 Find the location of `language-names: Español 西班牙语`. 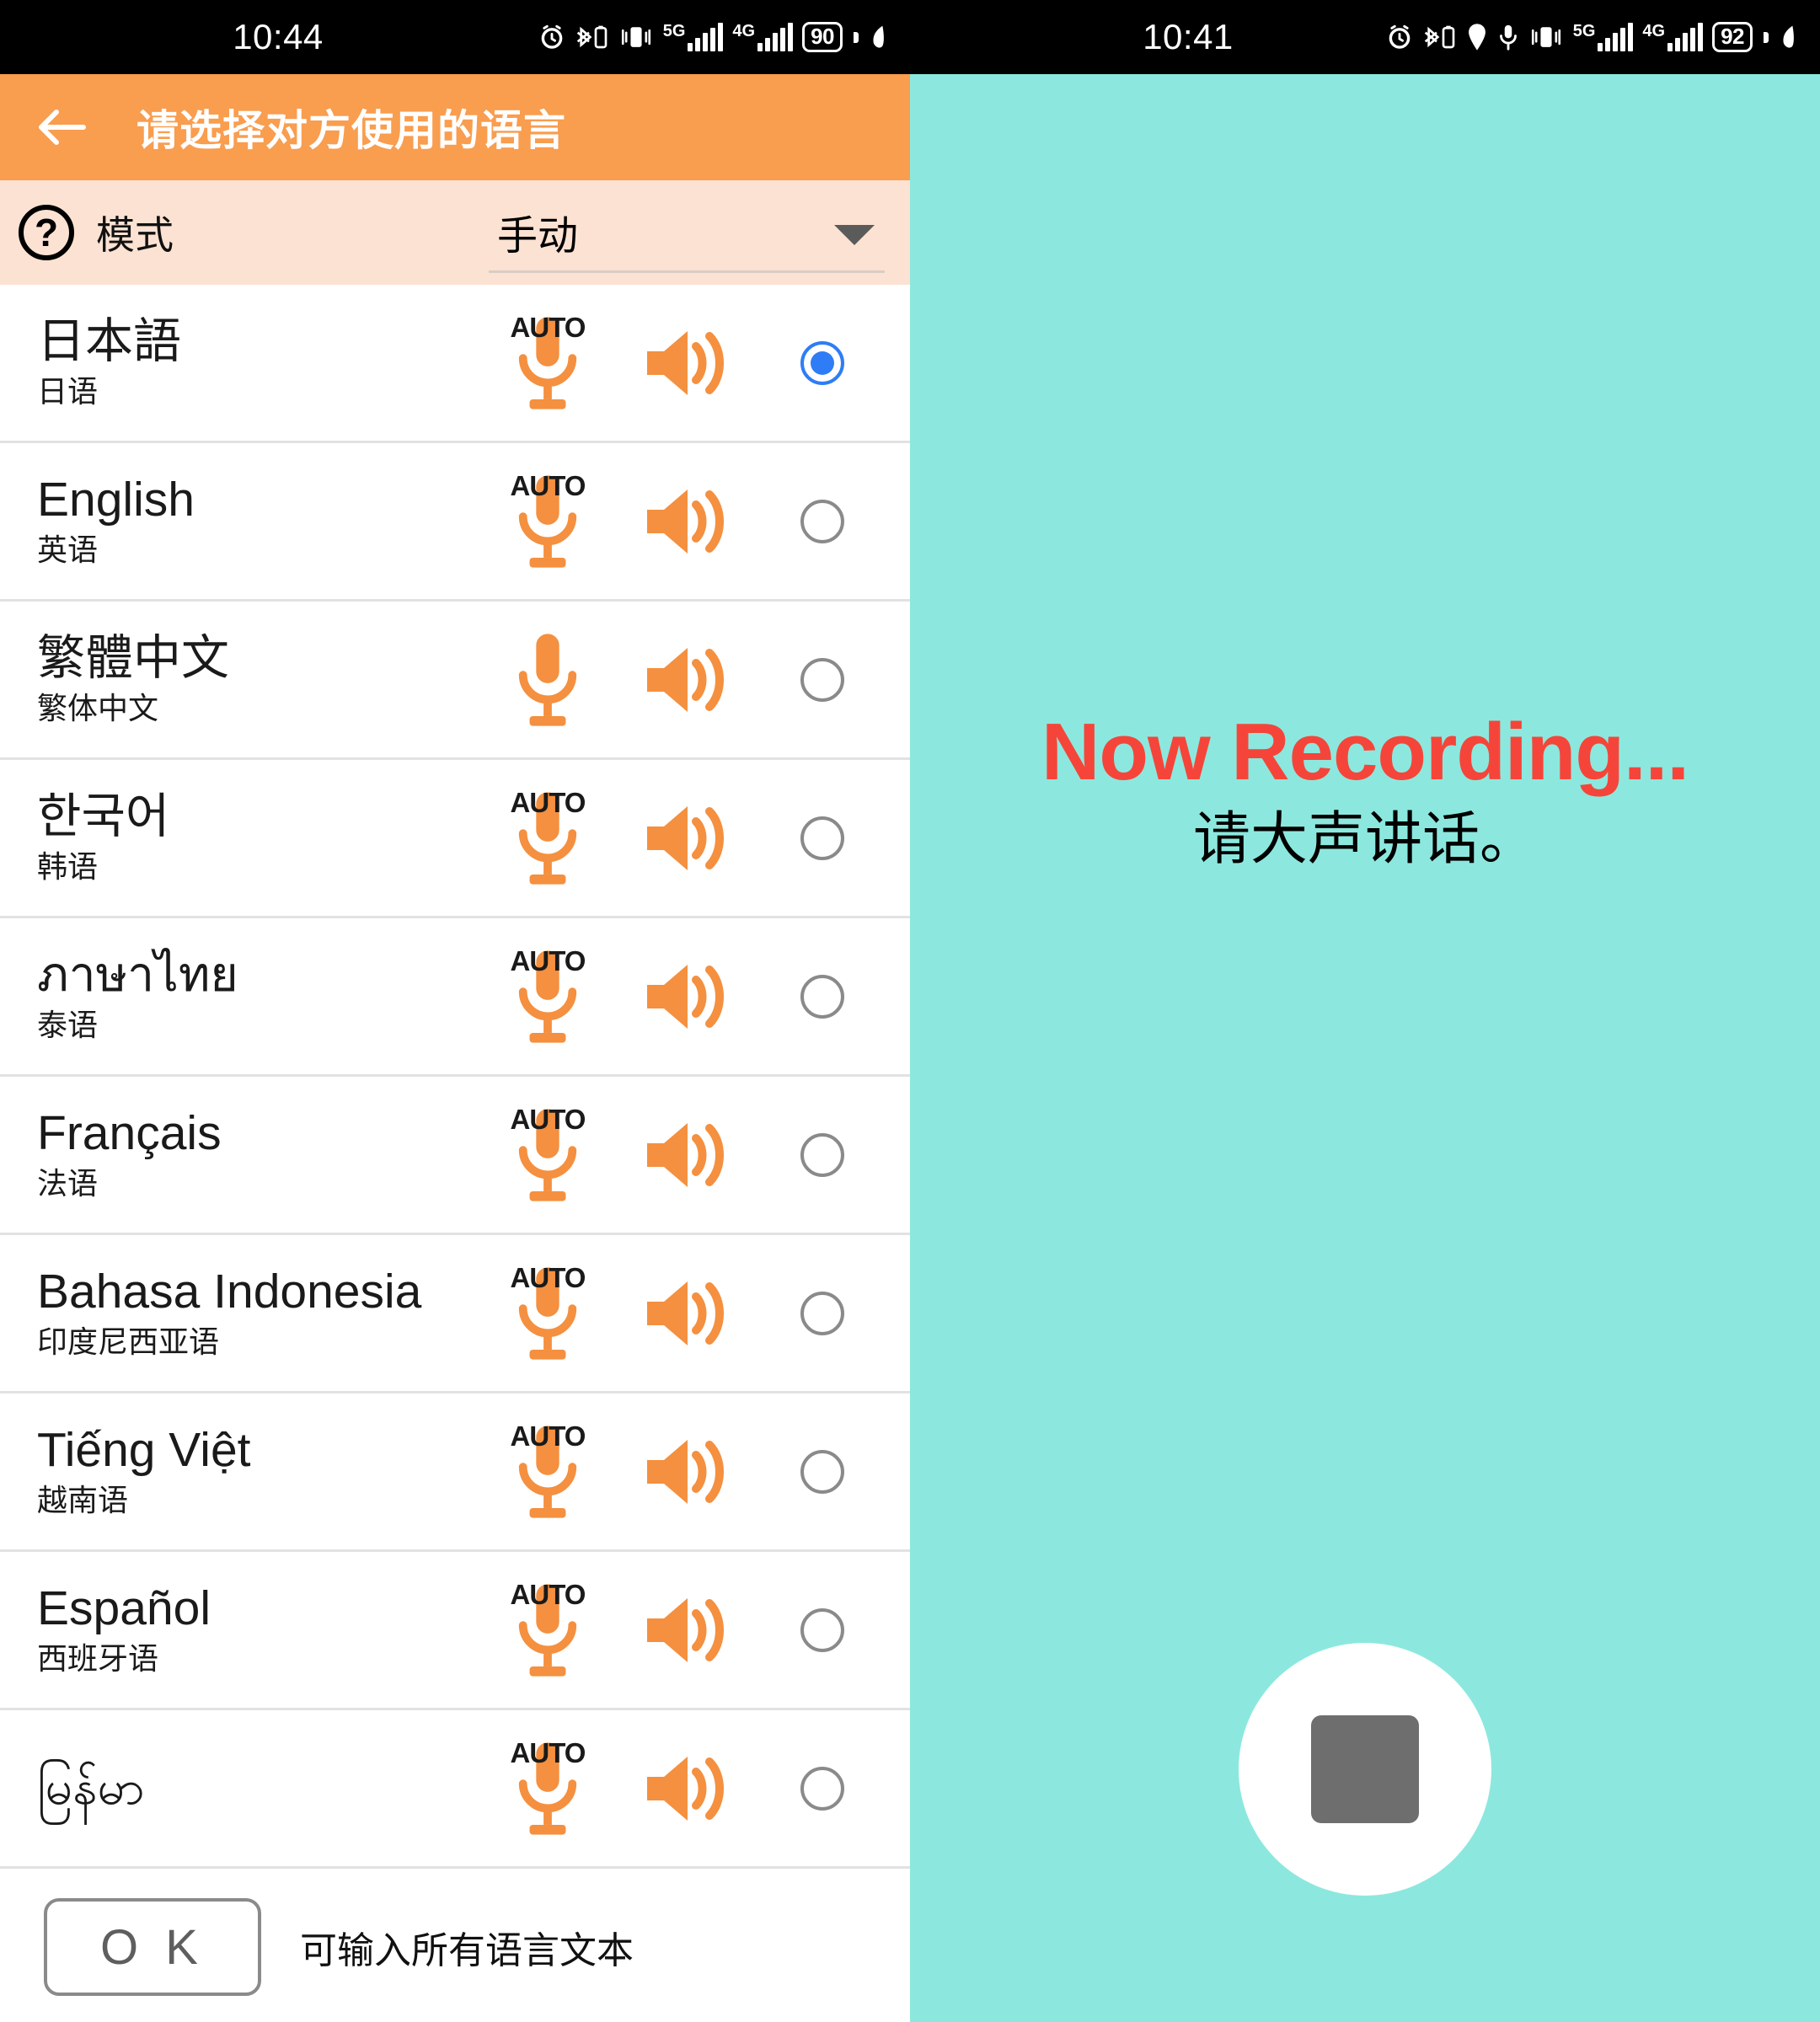

language-names: Español 西班牙语 is located at coordinates (236, 1629).